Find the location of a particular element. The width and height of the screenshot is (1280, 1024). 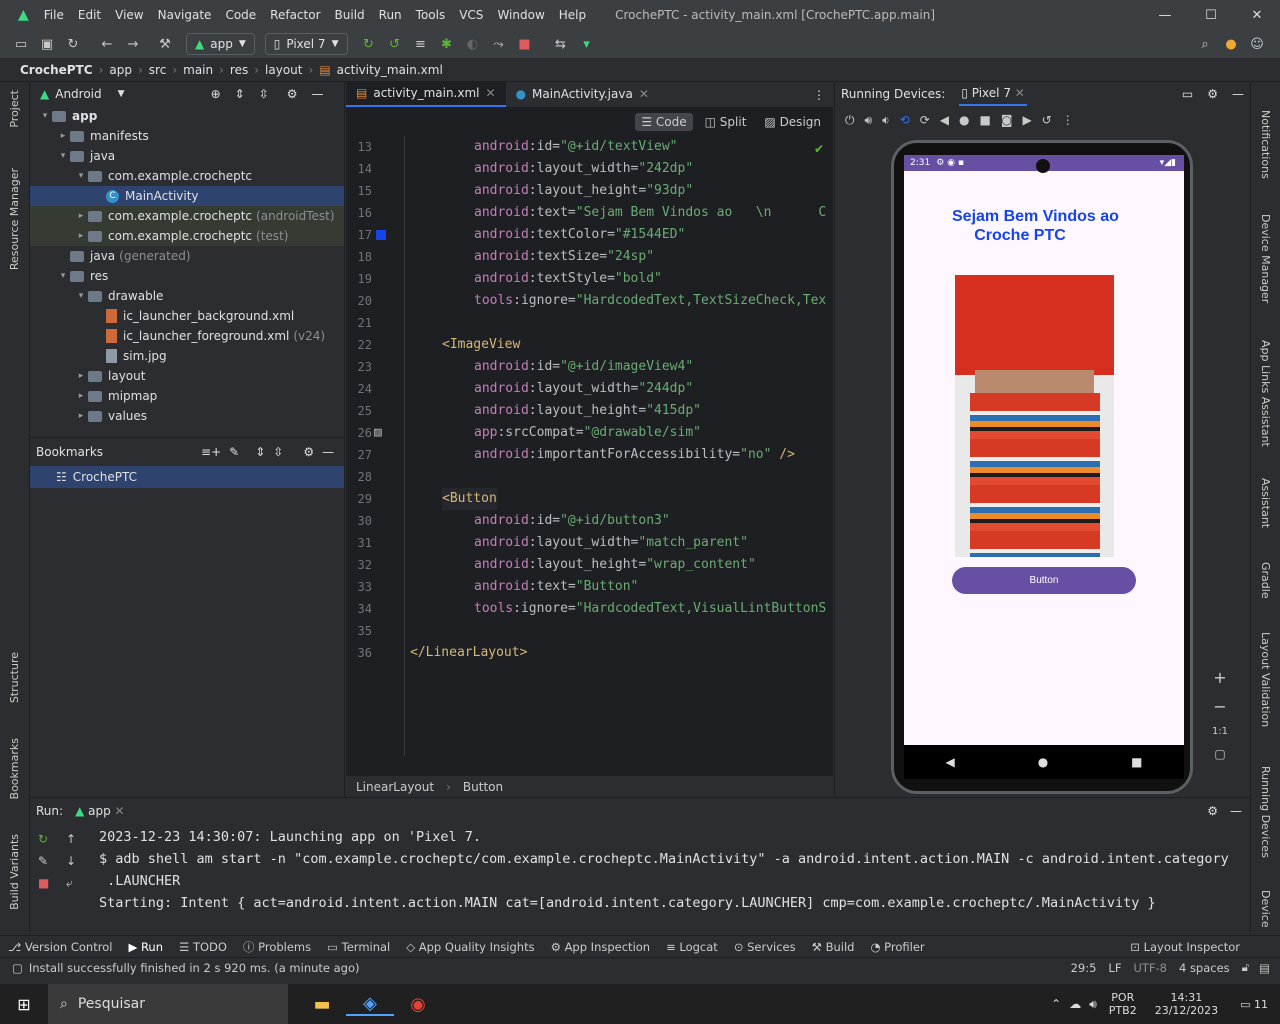

tool-tab-build: ⚒ Build is located at coordinates (833, 947).